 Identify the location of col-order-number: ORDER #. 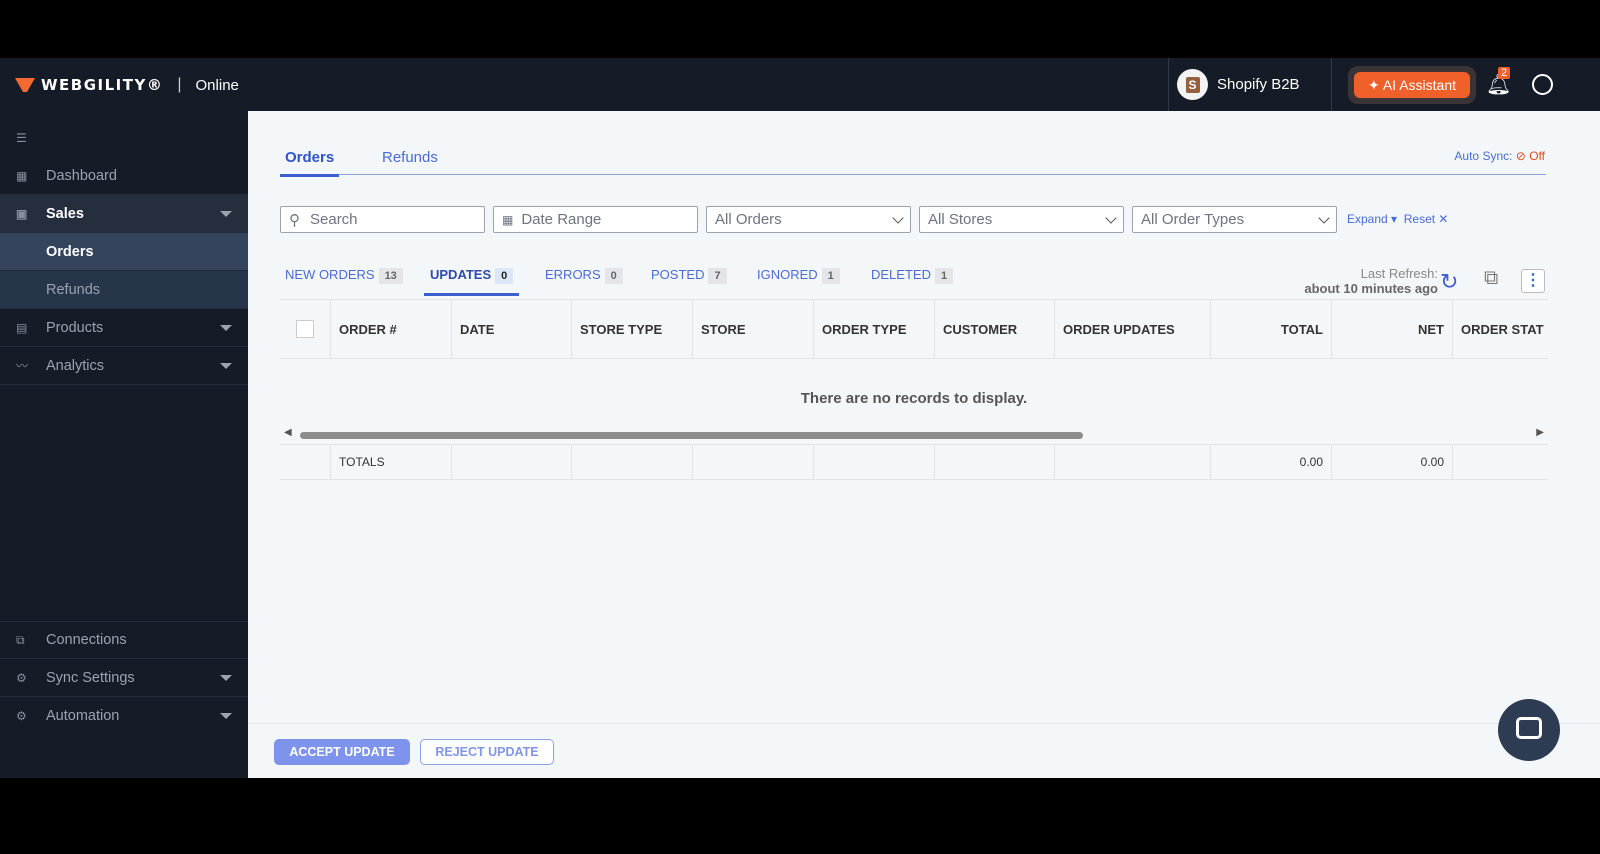
(391, 329).